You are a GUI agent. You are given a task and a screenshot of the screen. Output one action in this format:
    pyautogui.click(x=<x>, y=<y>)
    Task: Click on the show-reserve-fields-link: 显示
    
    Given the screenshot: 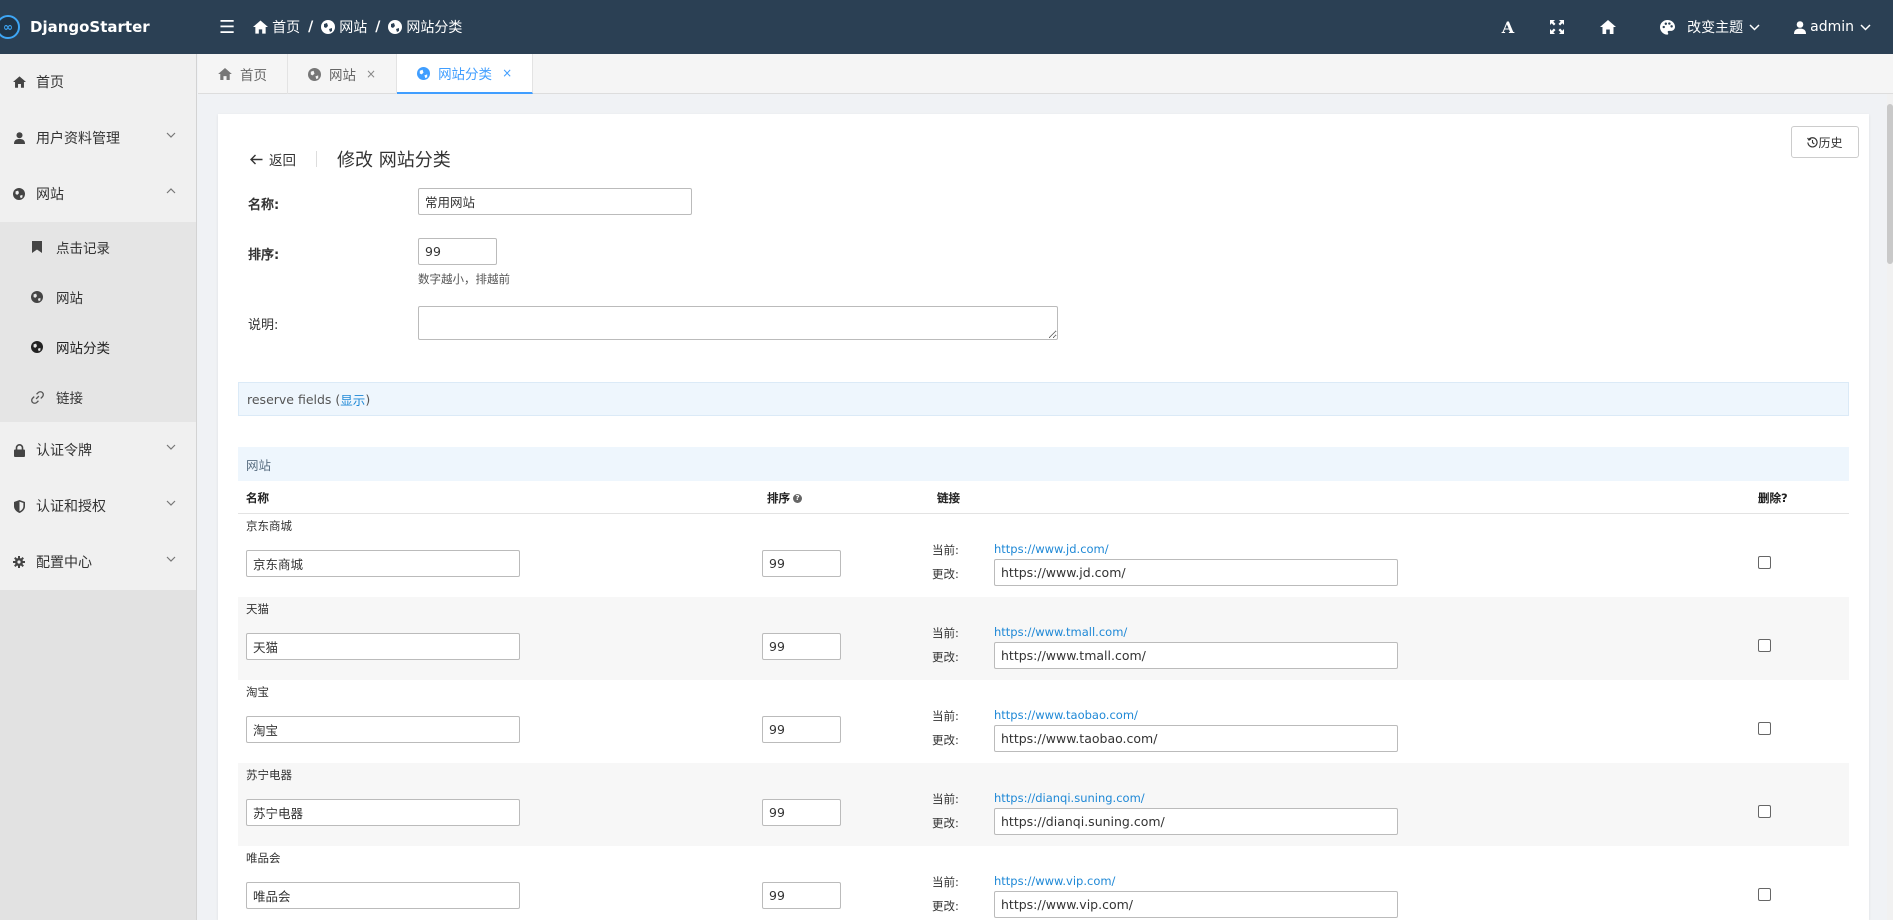 What is the action you would take?
    pyautogui.click(x=352, y=399)
    